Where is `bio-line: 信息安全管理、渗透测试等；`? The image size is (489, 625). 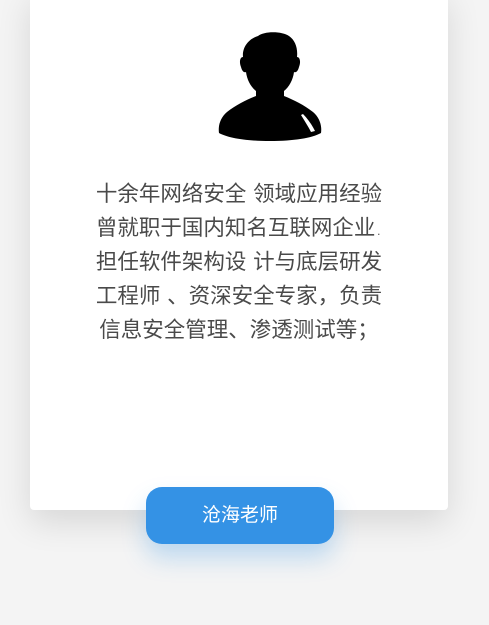 bio-line: 信息安全管理、渗透测试等； is located at coordinates (239, 330).